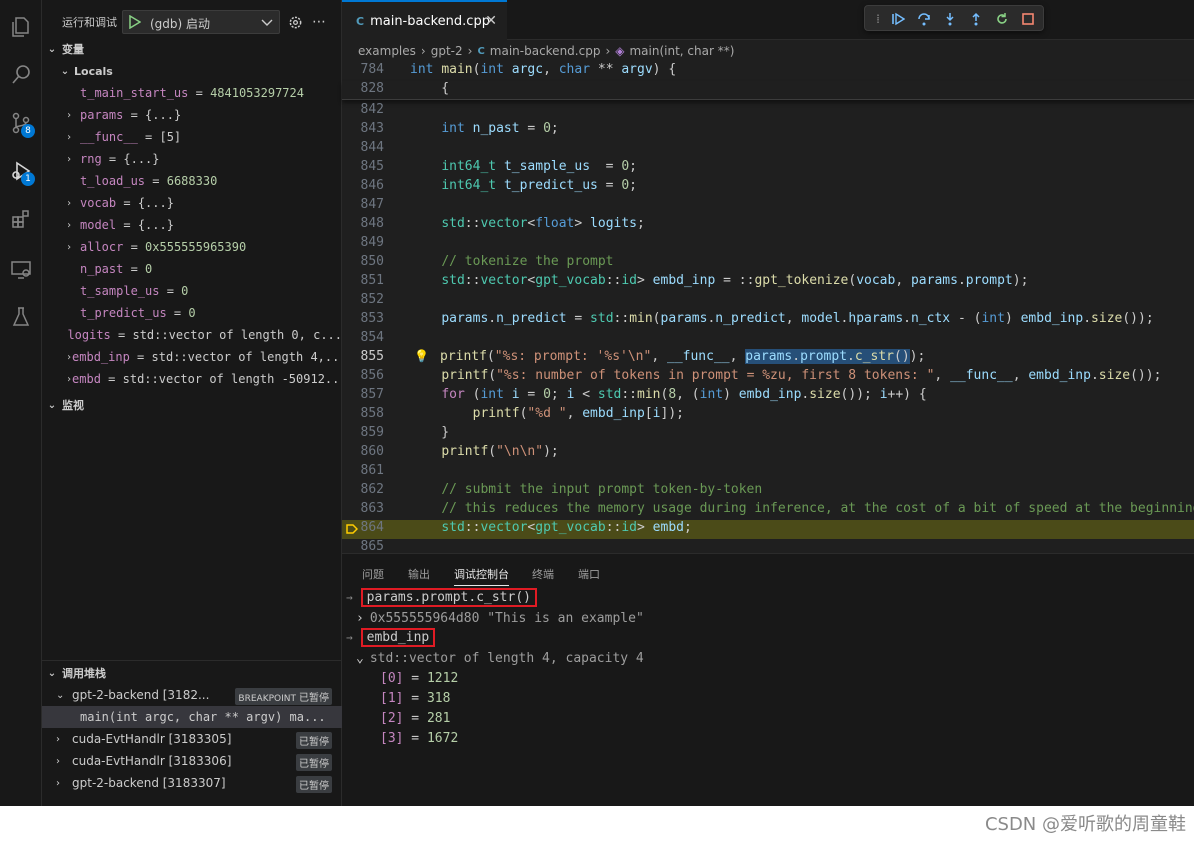 Image resolution: width=1194 pixels, height=842 pixels. I want to click on variable-name: embd, so click(86, 379).